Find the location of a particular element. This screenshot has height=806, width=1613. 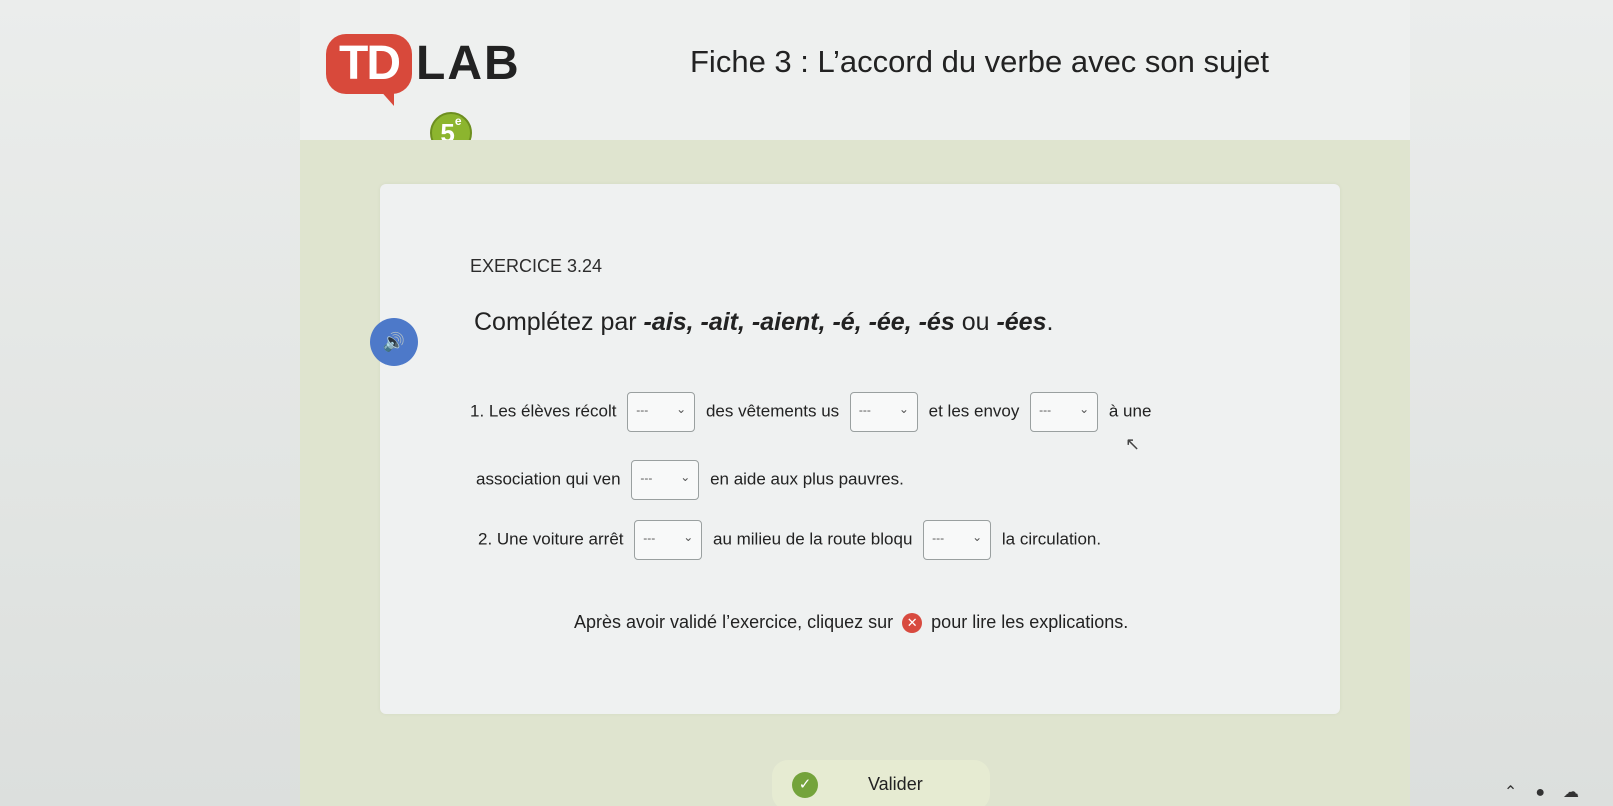

audio-button: 🔊 is located at coordinates (394, 342).